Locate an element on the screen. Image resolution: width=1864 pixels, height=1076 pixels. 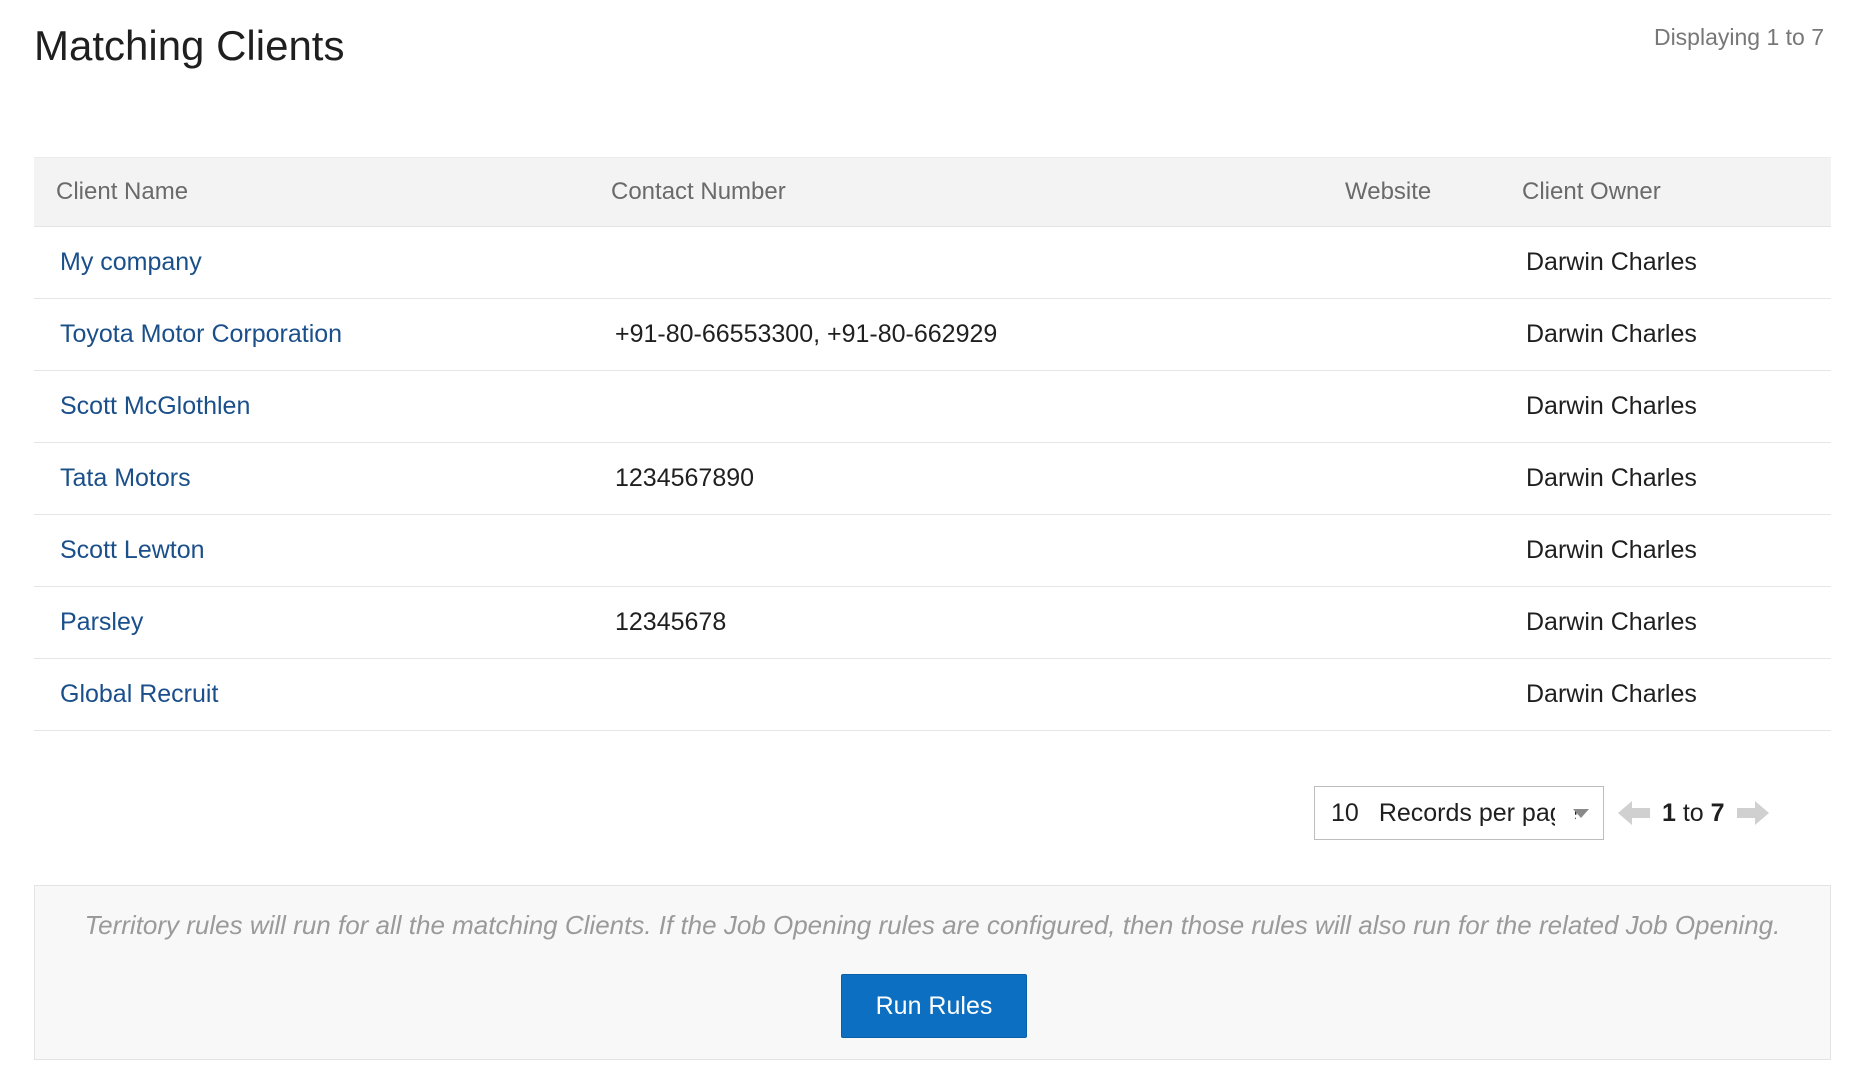
table-row: Scott McGlothlen Darwin Charles is located at coordinates (932, 407).